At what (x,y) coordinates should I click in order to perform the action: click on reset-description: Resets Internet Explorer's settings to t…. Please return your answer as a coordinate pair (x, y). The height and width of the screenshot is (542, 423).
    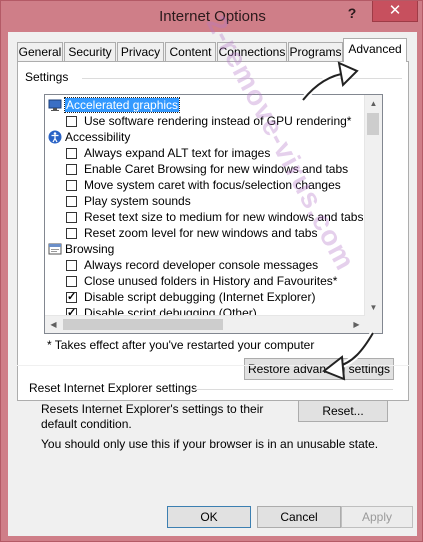
    Looking at the image, I should click on (152, 416).